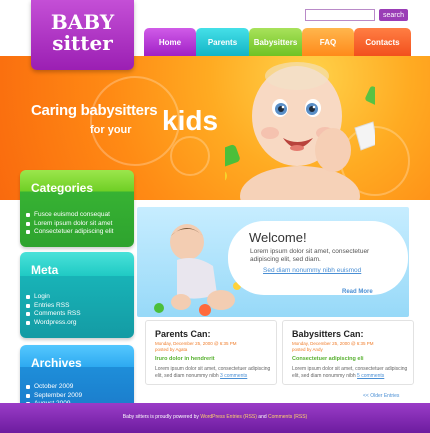 The image size is (430, 433). What do you see at coordinates (357, 292) in the screenshot?
I see `read-more-link: Read More` at bounding box center [357, 292].